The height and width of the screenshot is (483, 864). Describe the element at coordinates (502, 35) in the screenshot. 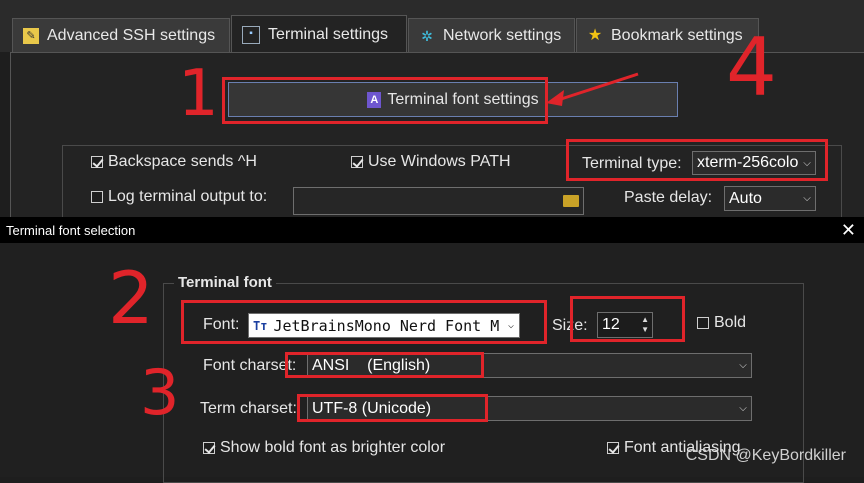

I see `tab-label: Network settings` at that location.